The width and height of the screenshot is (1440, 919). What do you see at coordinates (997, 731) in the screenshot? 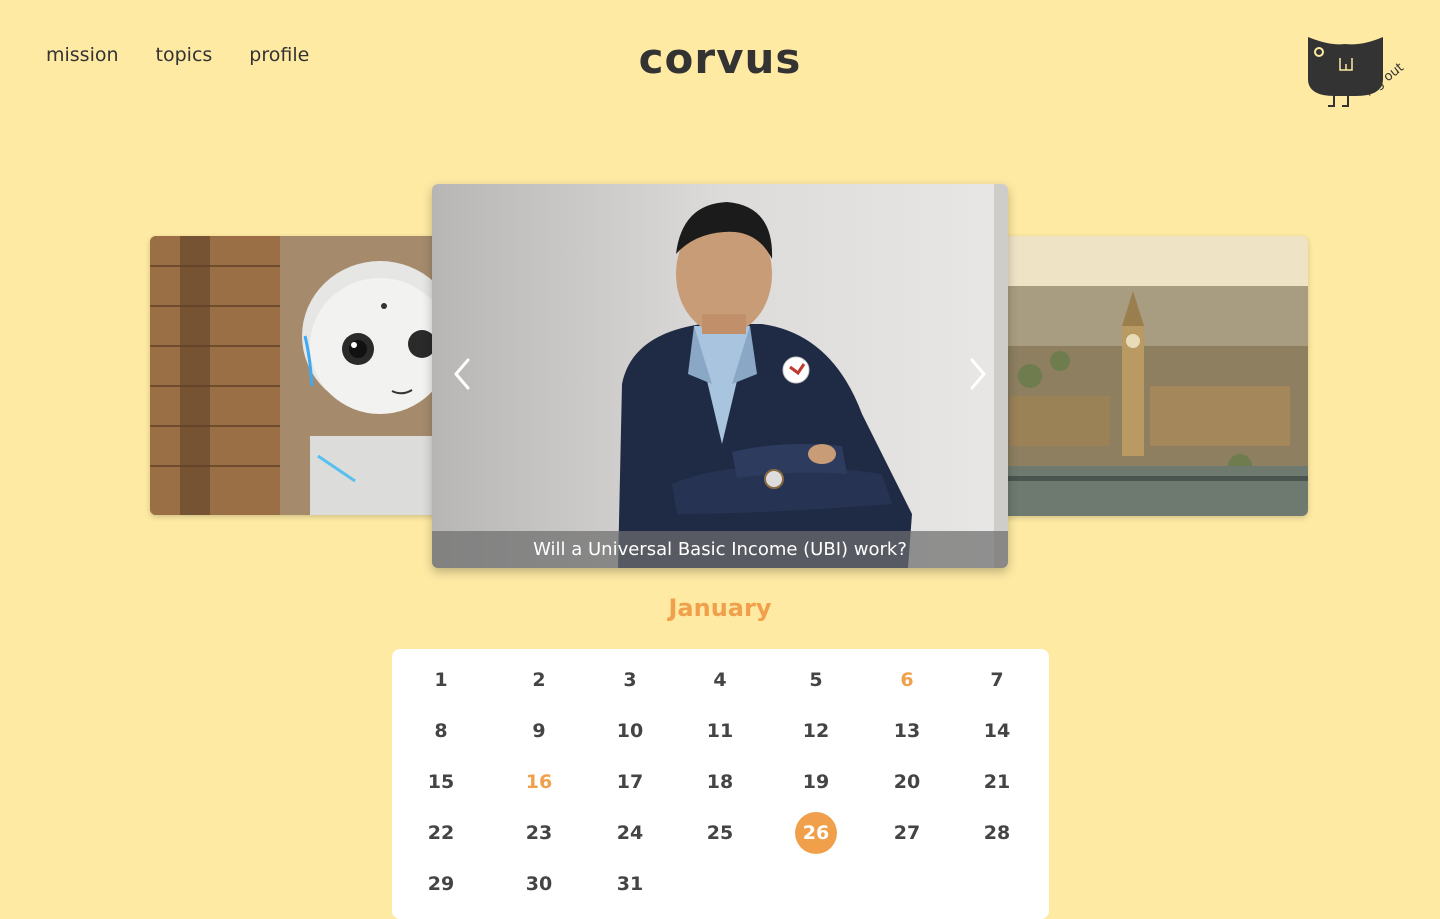
I see `calendar-day: 14` at bounding box center [997, 731].